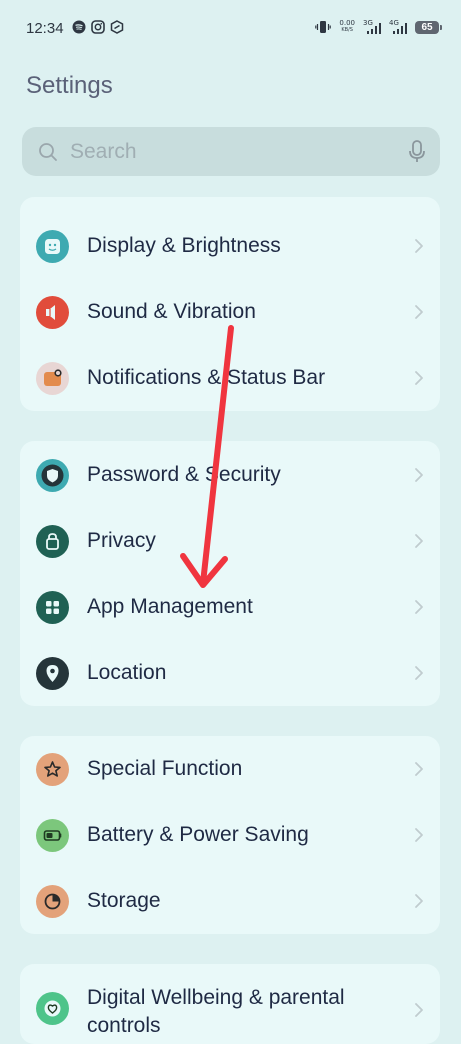 The image size is (461, 1044). What do you see at coordinates (52, 378) in the screenshot?
I see `notifications-icon` at bounding box center [52, 378].